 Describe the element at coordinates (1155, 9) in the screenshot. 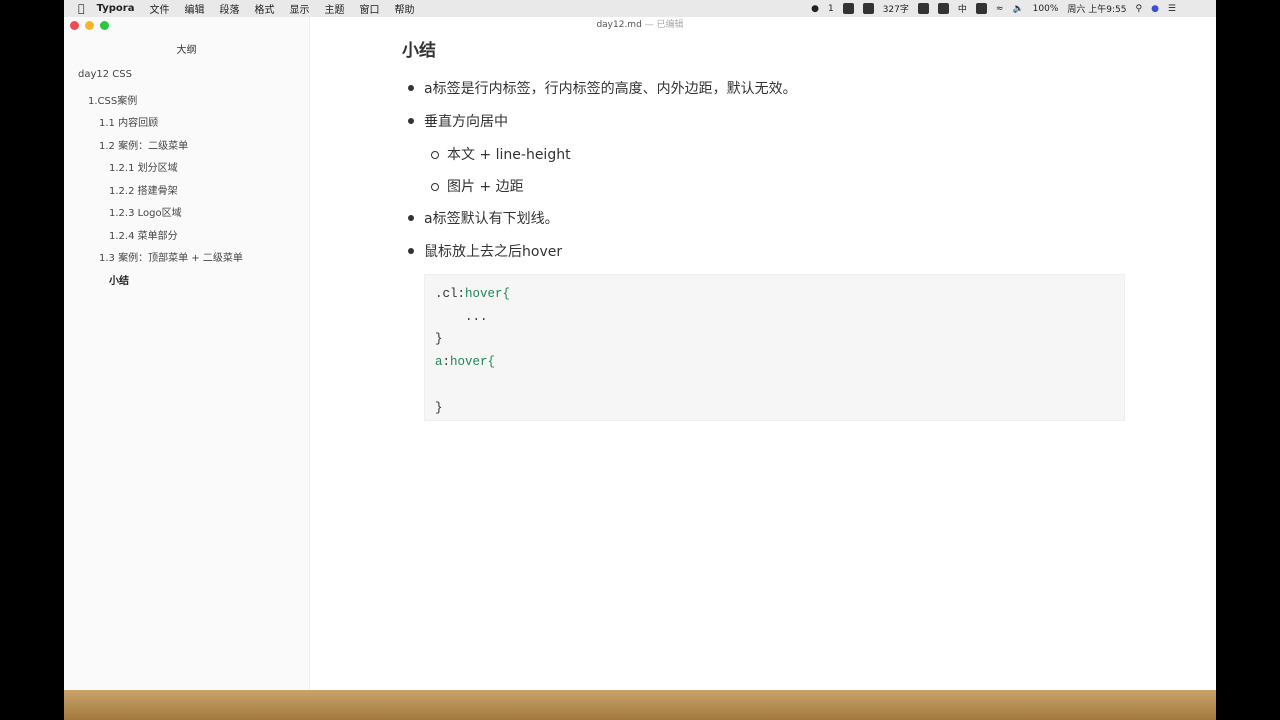

I see `siri-icon: ●` at that location.